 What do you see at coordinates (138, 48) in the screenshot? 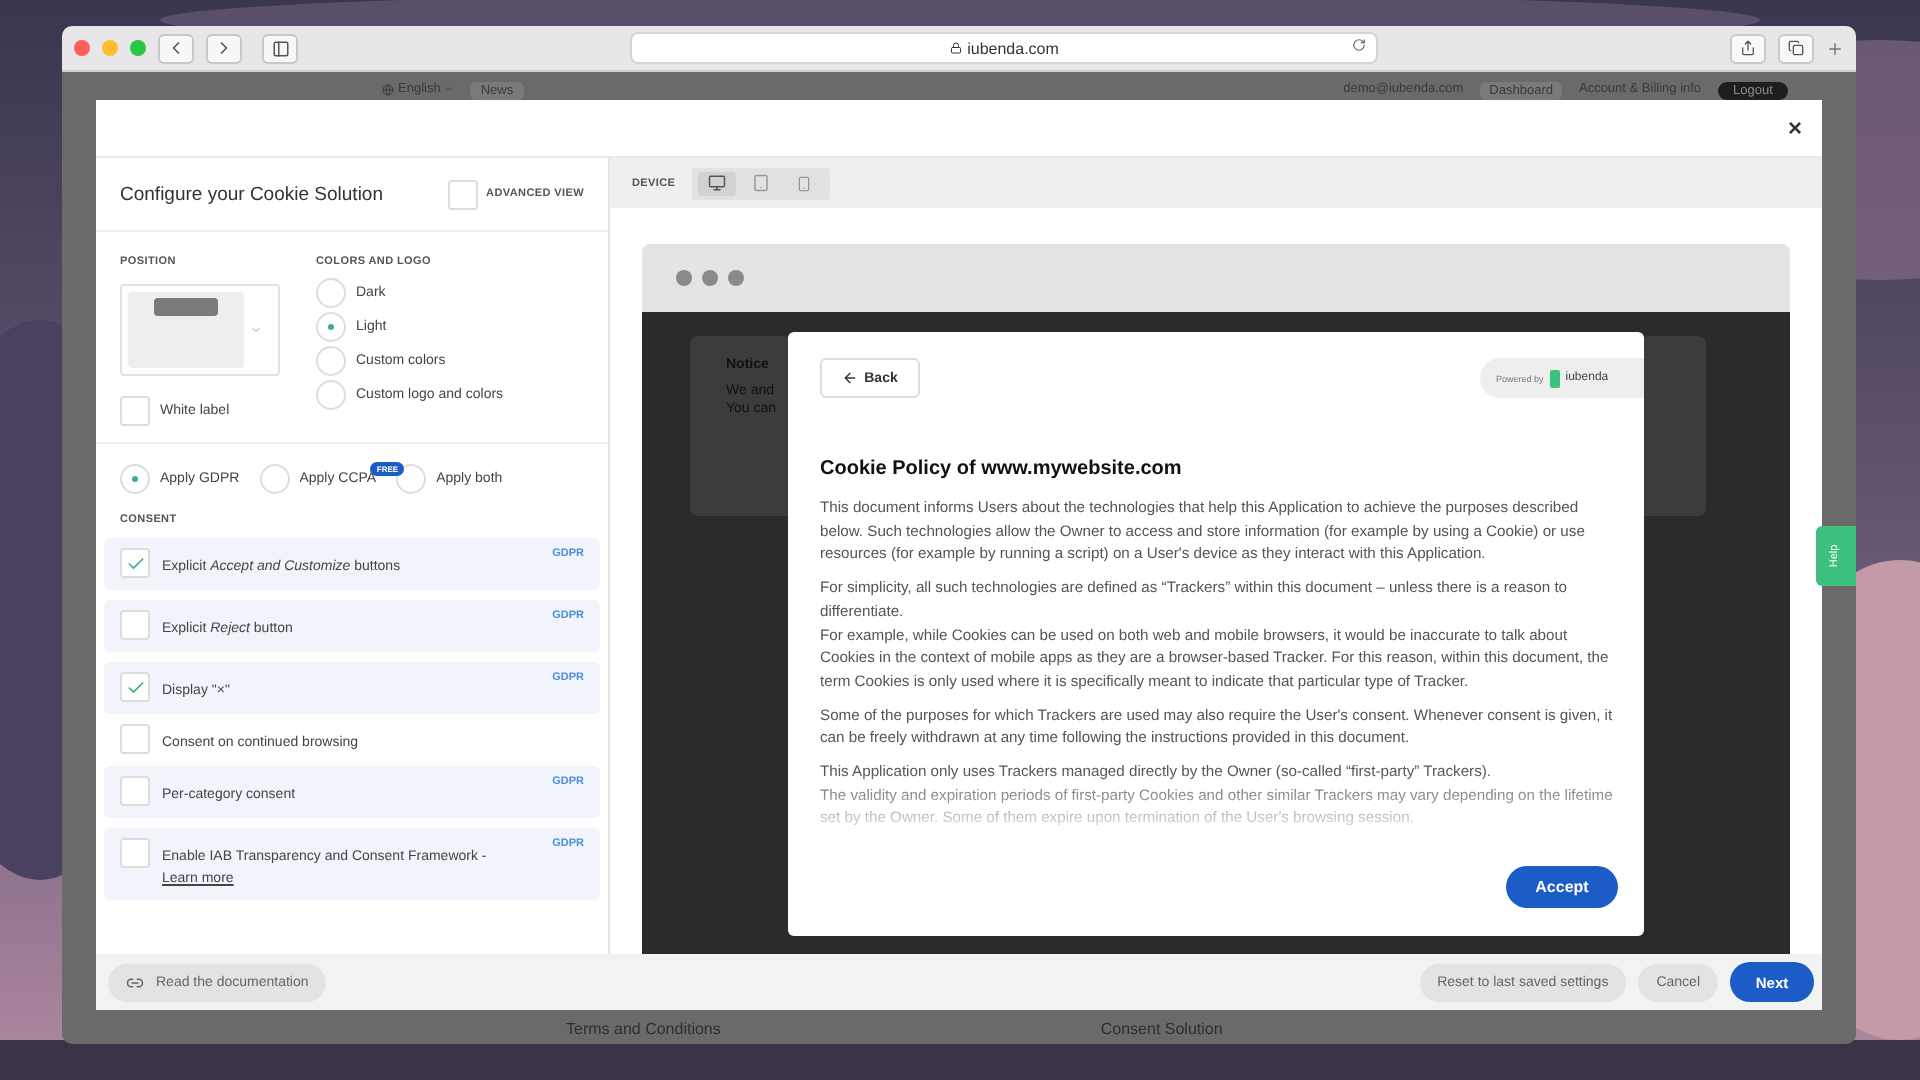
I see `zoom-window-button` at bounding box center [138, 48].